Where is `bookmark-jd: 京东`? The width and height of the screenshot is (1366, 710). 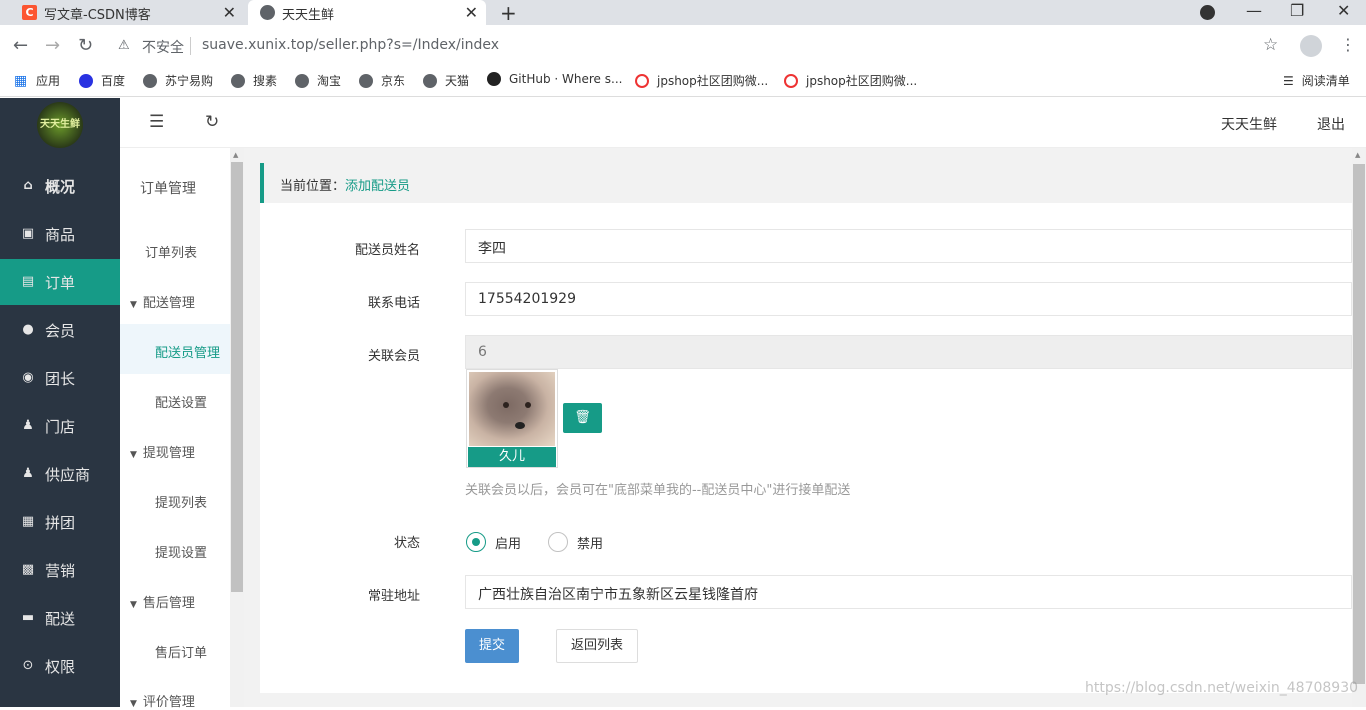 bookmark-jd: 京东 is located at coordinates (382, 80).